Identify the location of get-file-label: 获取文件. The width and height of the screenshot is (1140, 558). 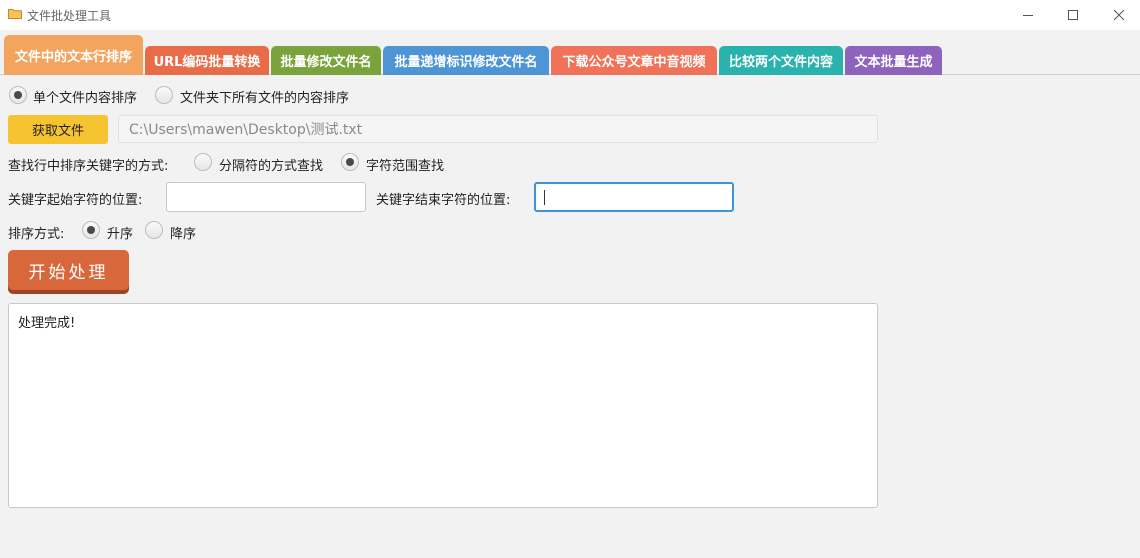
(57, 131).